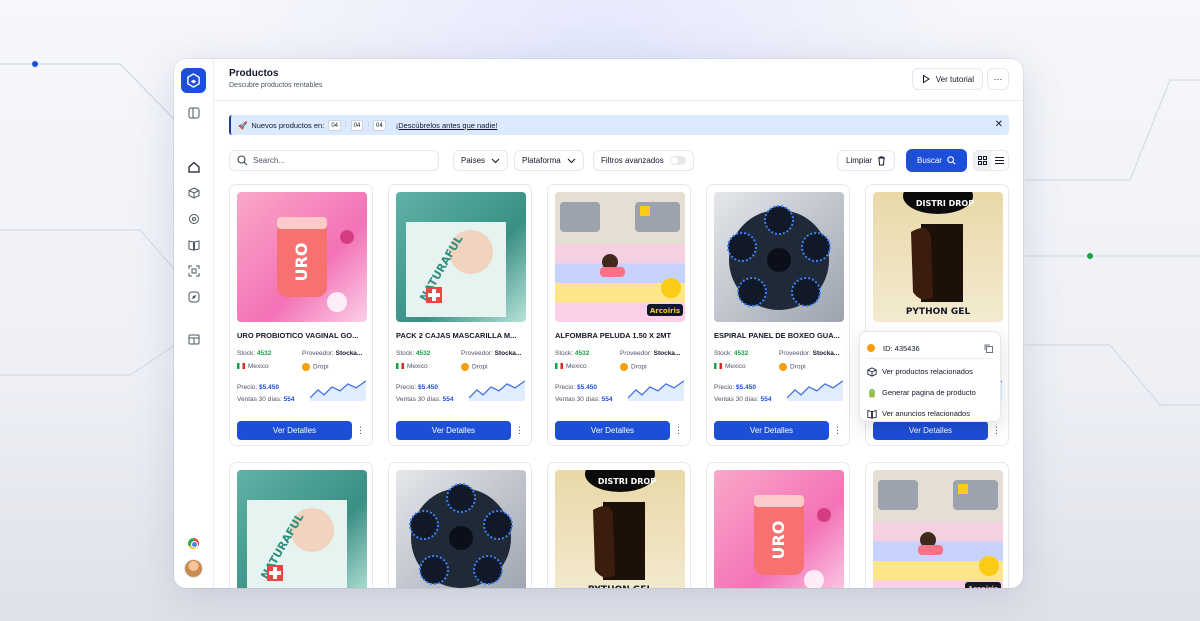  I want to click on store-icon, so click(194, 339).